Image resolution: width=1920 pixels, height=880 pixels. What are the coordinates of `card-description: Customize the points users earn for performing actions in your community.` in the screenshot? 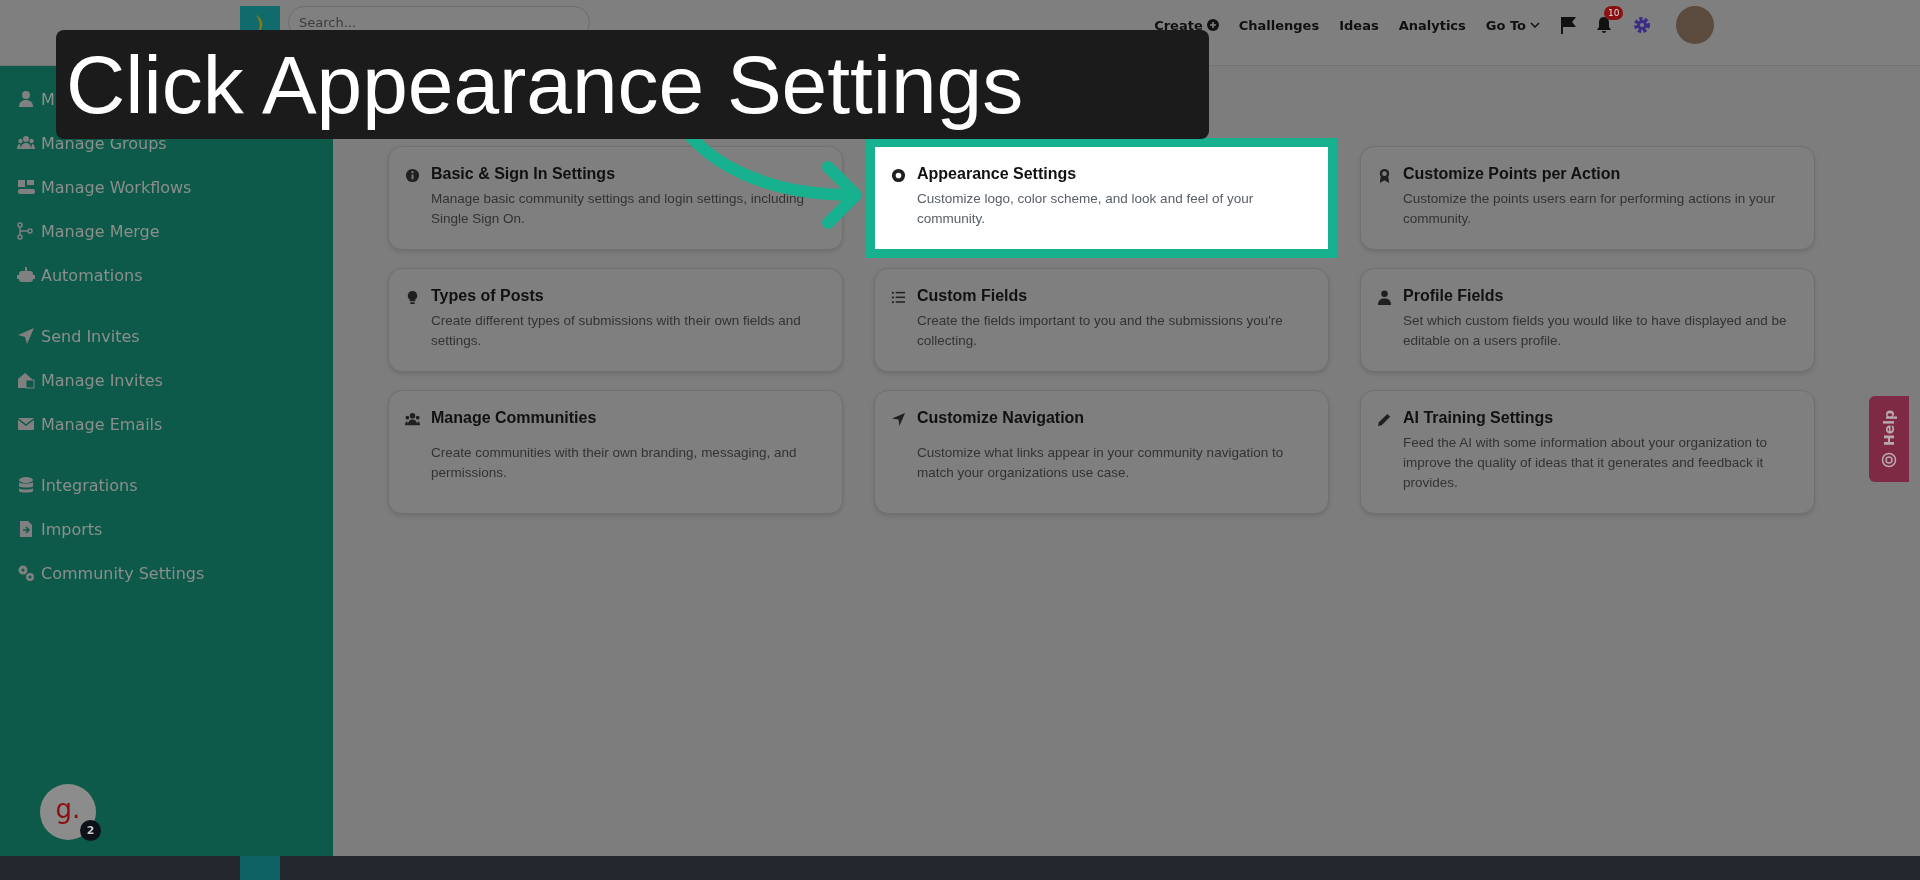 It's located at (1590, 209).